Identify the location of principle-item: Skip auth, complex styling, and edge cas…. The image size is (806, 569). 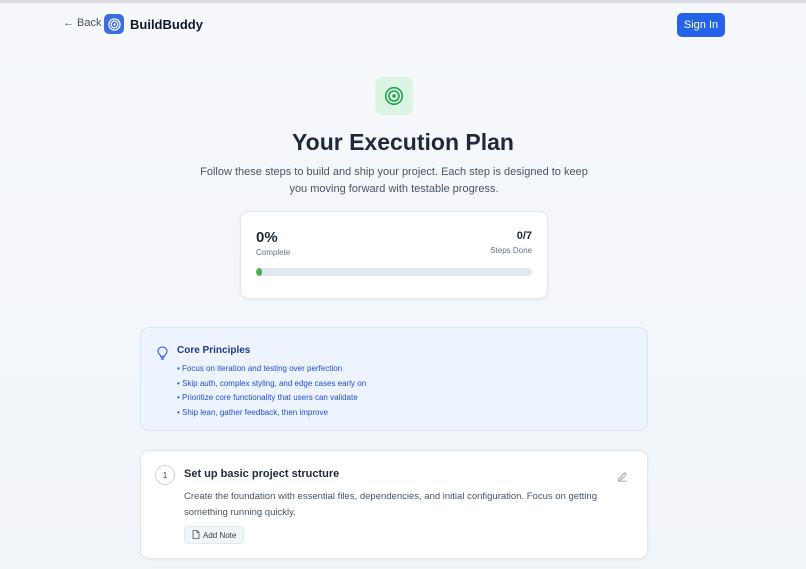
(271, 384).